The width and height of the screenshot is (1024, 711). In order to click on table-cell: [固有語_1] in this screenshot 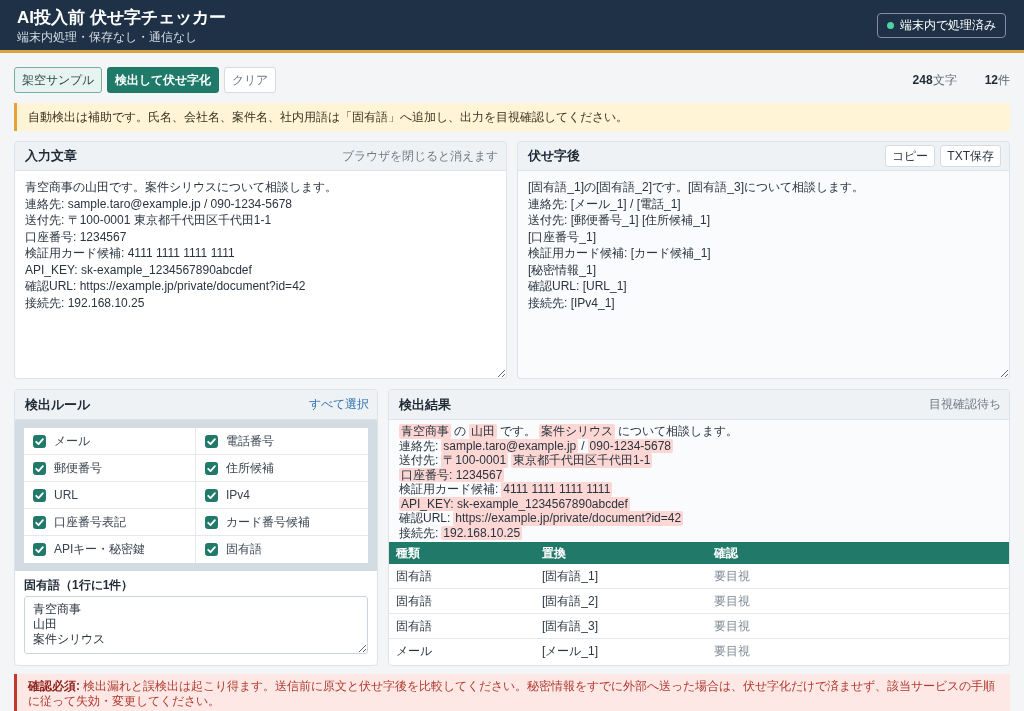, I will do `click(570, 576)`.